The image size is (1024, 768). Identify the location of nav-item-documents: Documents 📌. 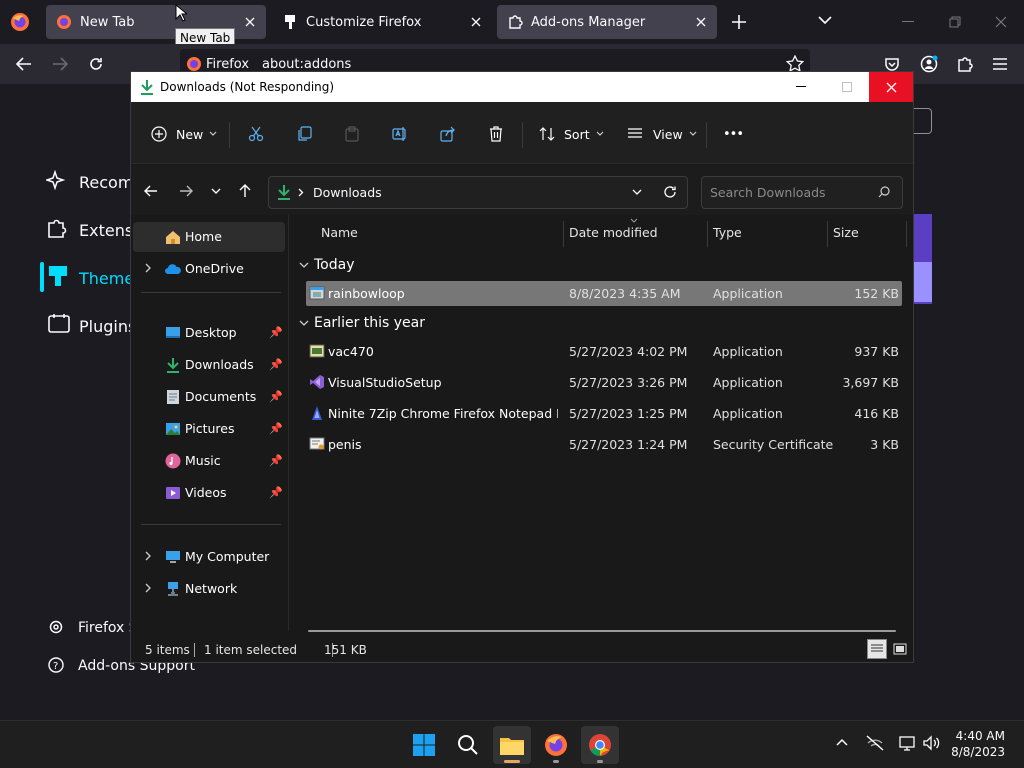
(209, 397).